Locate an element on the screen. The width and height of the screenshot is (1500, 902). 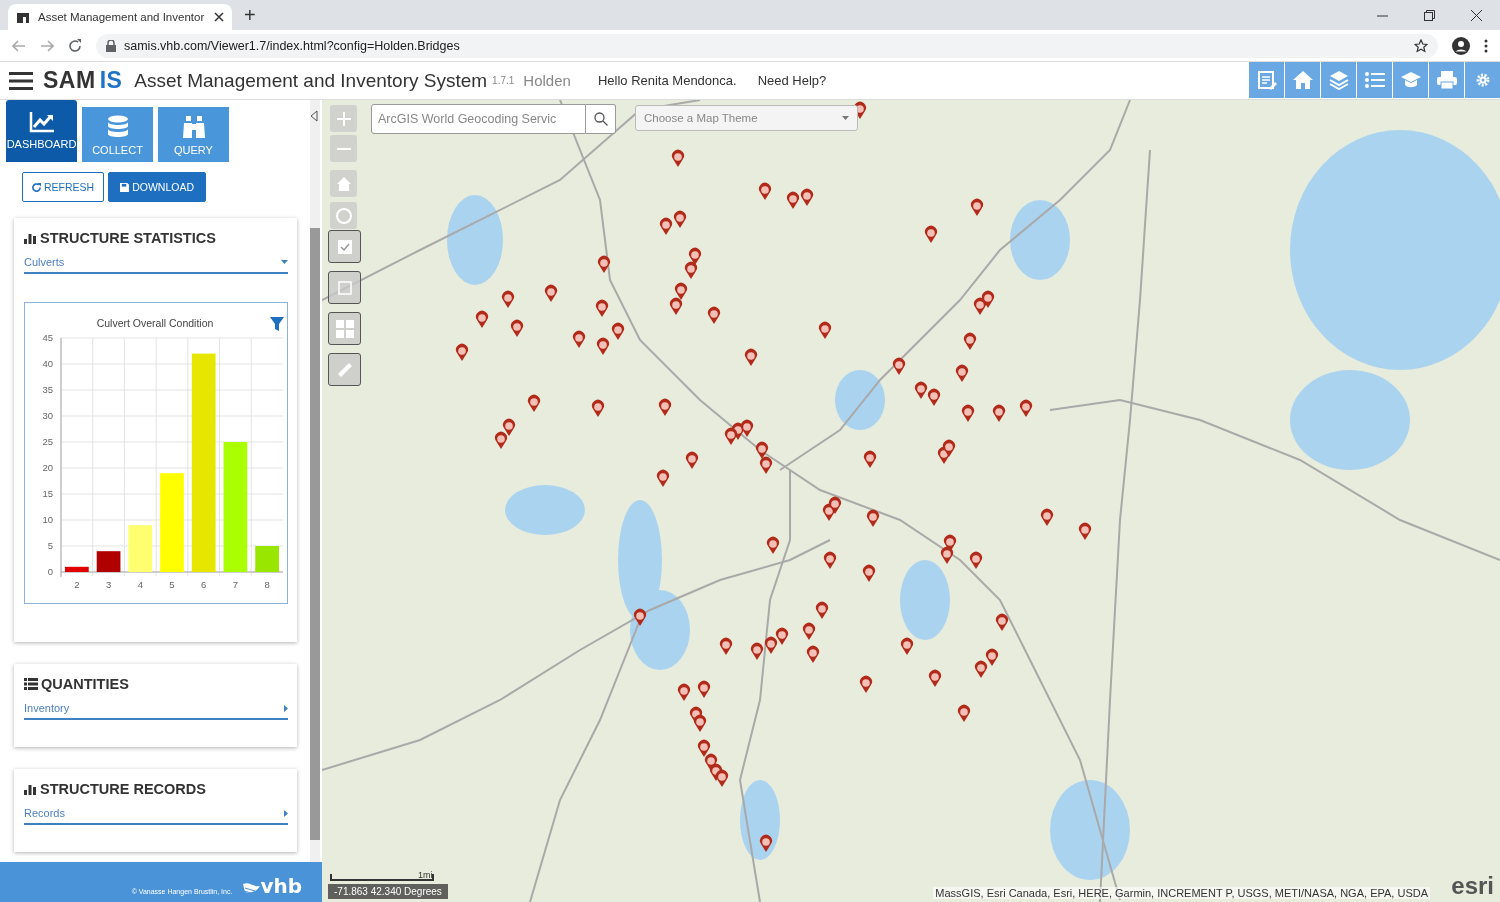
browser-tab: Asset Management and Inventor is located at coordinates (120, 17).